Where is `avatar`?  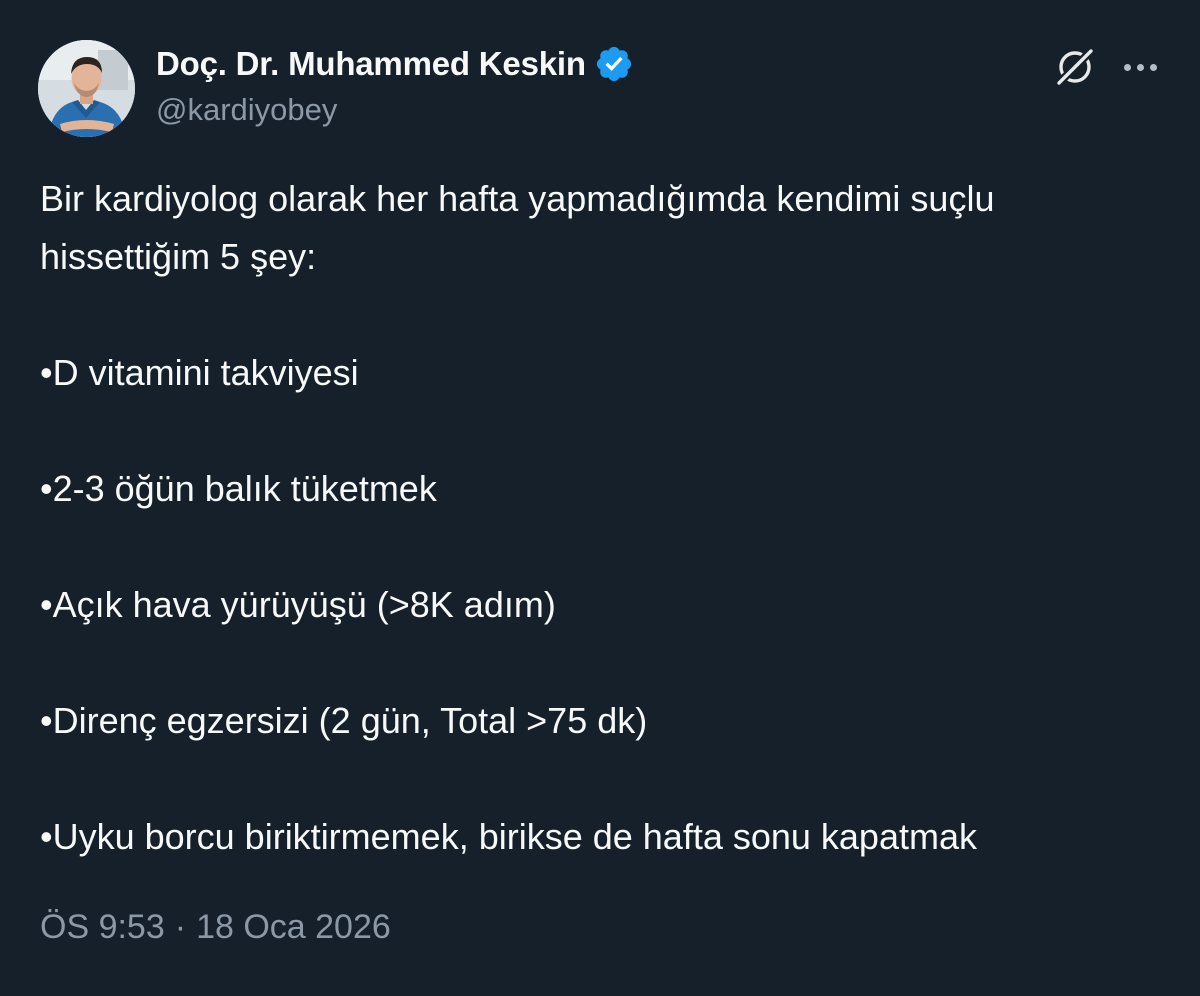
avatar is located at coordinates (86, 88).